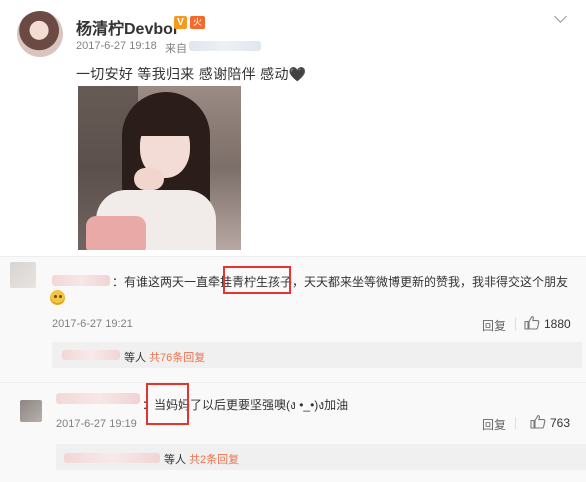 The width and height of the screenshot is (586, 482). I want to click on comment-text-after: 了以后更要坚强噢(ง •_•)ง加油, so click(269, 405).